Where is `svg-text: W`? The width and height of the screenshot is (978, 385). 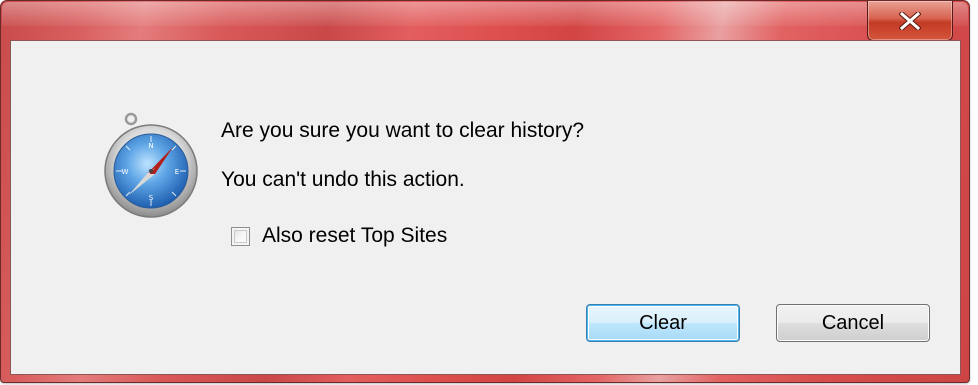 svg-text: W is located at coordinates (125, 172).